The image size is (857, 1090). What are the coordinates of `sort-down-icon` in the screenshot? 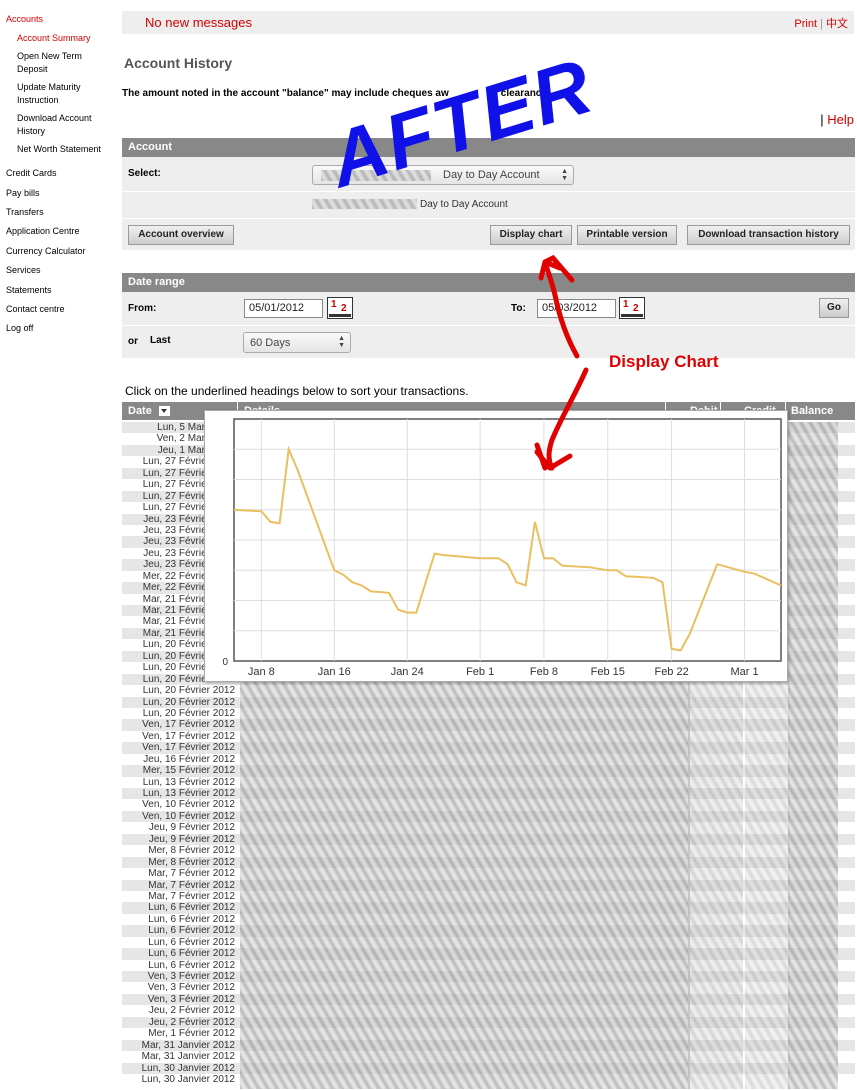 It's located at (164, 411).